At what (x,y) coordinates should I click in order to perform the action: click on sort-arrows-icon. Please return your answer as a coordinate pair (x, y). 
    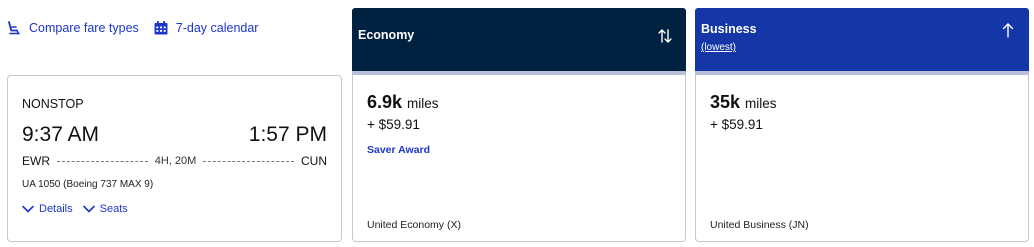
    Looking at the image, I should click on (665, 36).